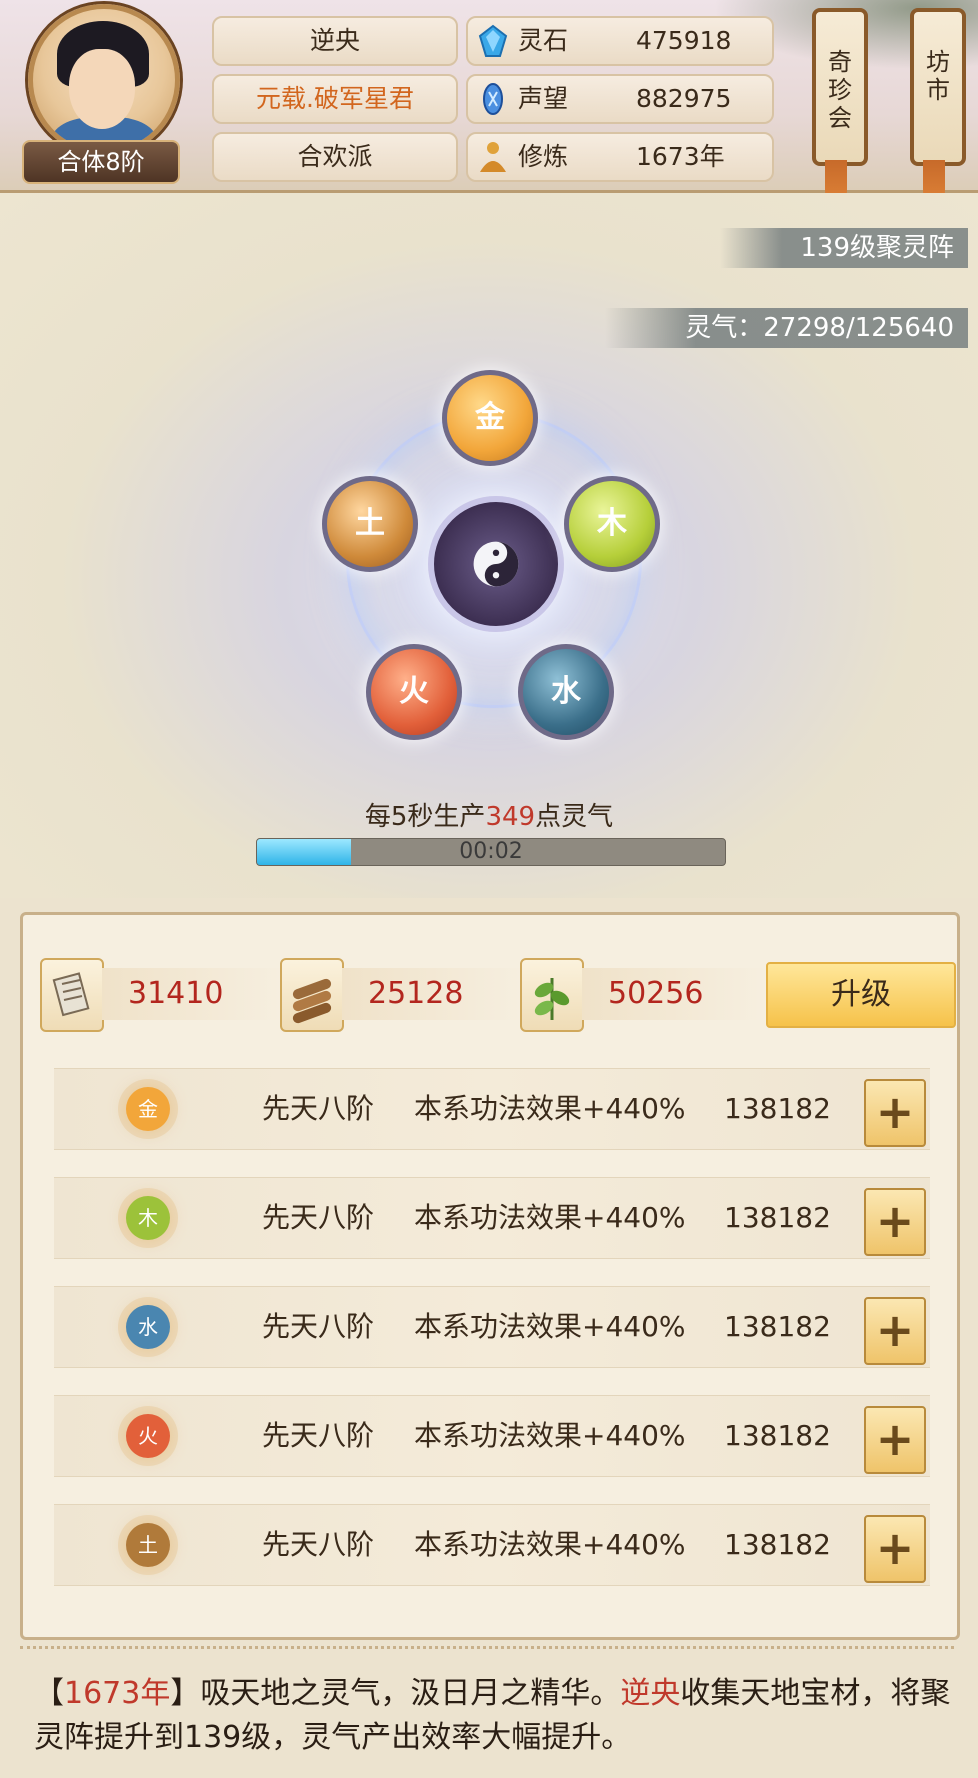 The height and width of the screenshot is (1778, 978). What do you see at coordinates (148, 1218) in the screenshot?
I see `element-icon-wood: 木` at bounding box center [148, 1218].